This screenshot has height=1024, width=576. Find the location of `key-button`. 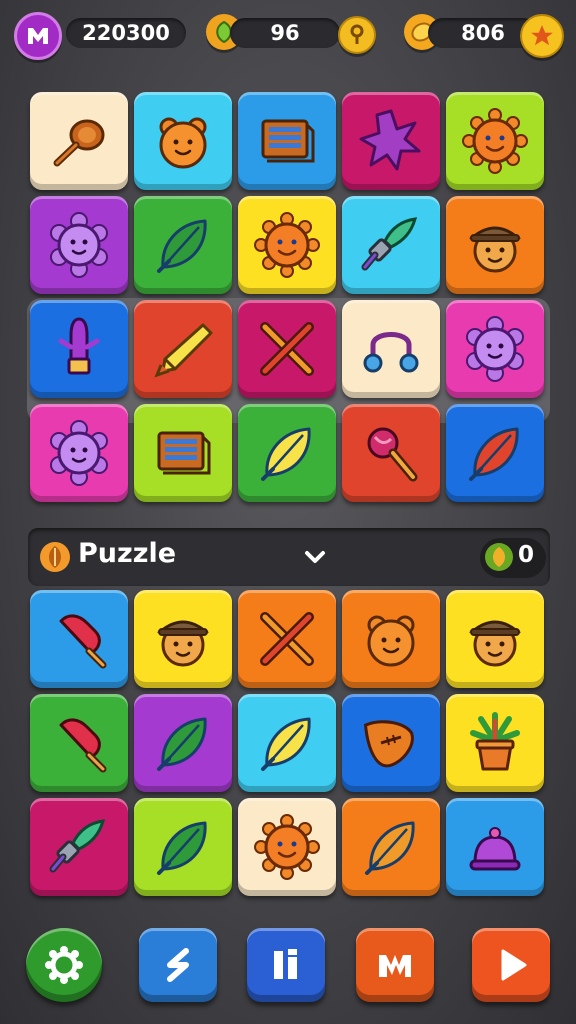

key-button is located at coordinates (357, 35).